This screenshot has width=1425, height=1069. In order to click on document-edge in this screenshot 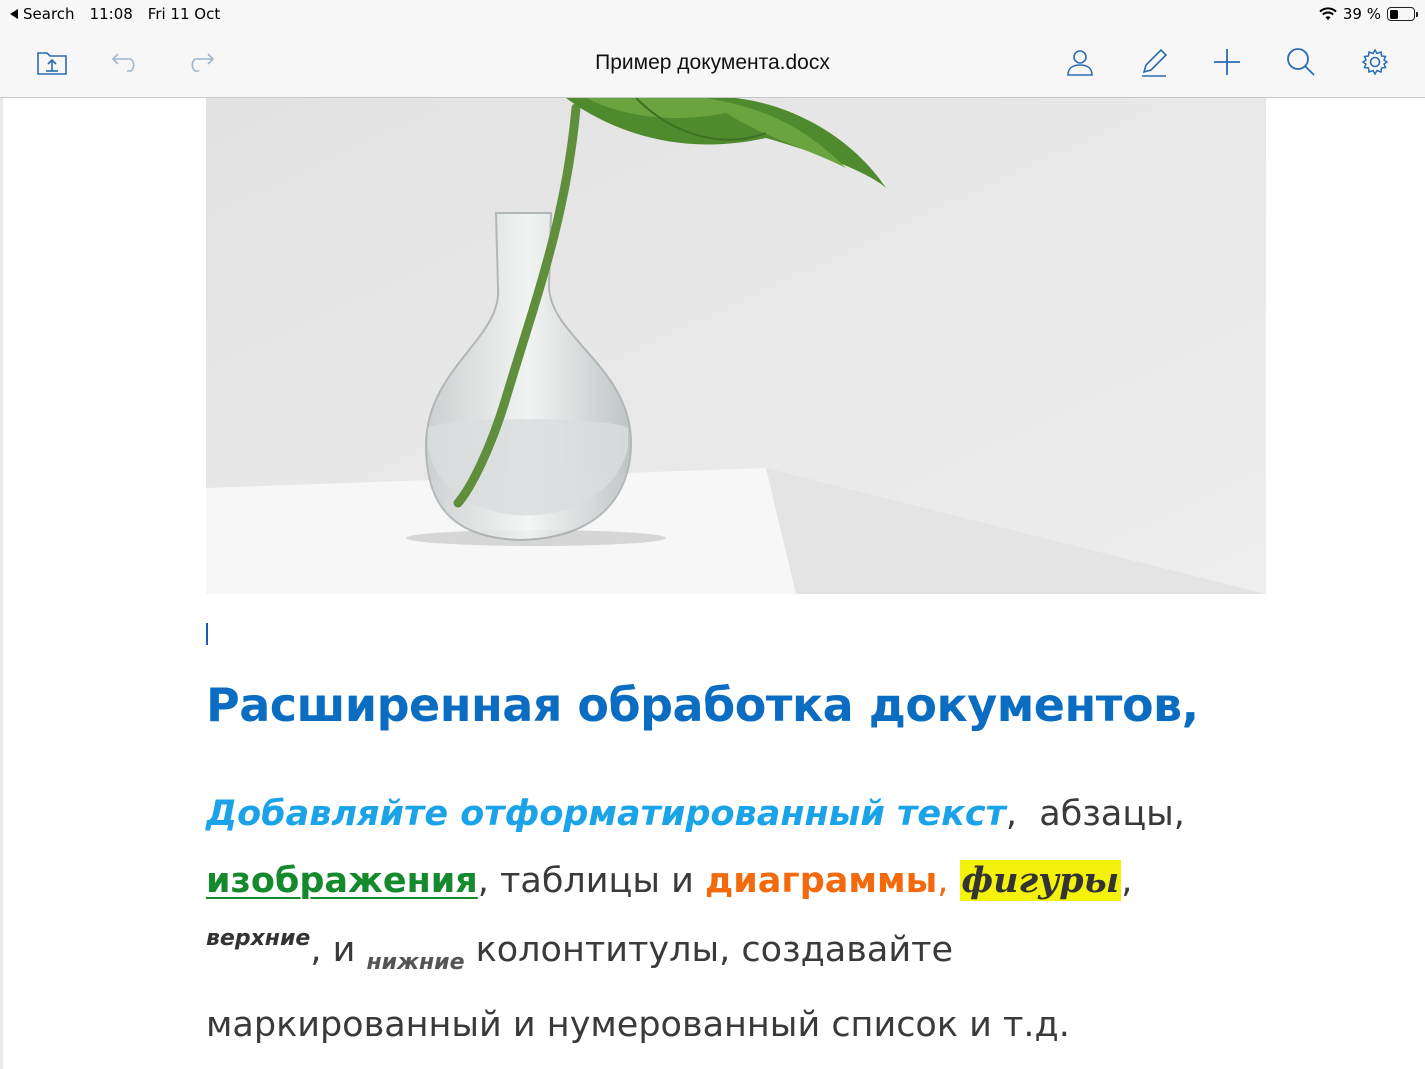, I will do `click(1, 583)`.